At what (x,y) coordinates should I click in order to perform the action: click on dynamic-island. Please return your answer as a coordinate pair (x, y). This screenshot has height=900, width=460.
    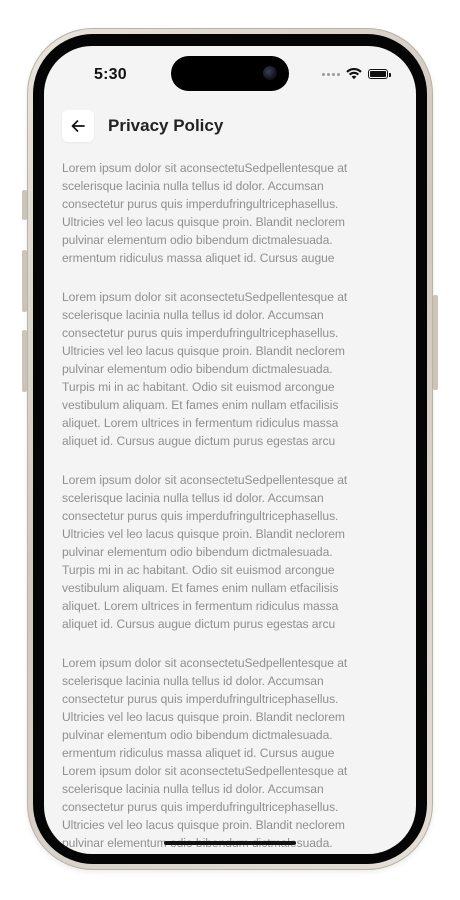
    Looking at the image, I should click on (230, 73).